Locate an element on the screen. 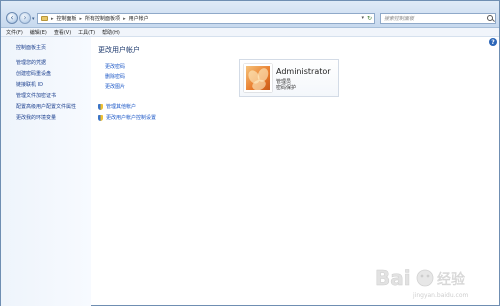 The image size is (500, 306). forward-button: › is located at coordinates (25, 18).